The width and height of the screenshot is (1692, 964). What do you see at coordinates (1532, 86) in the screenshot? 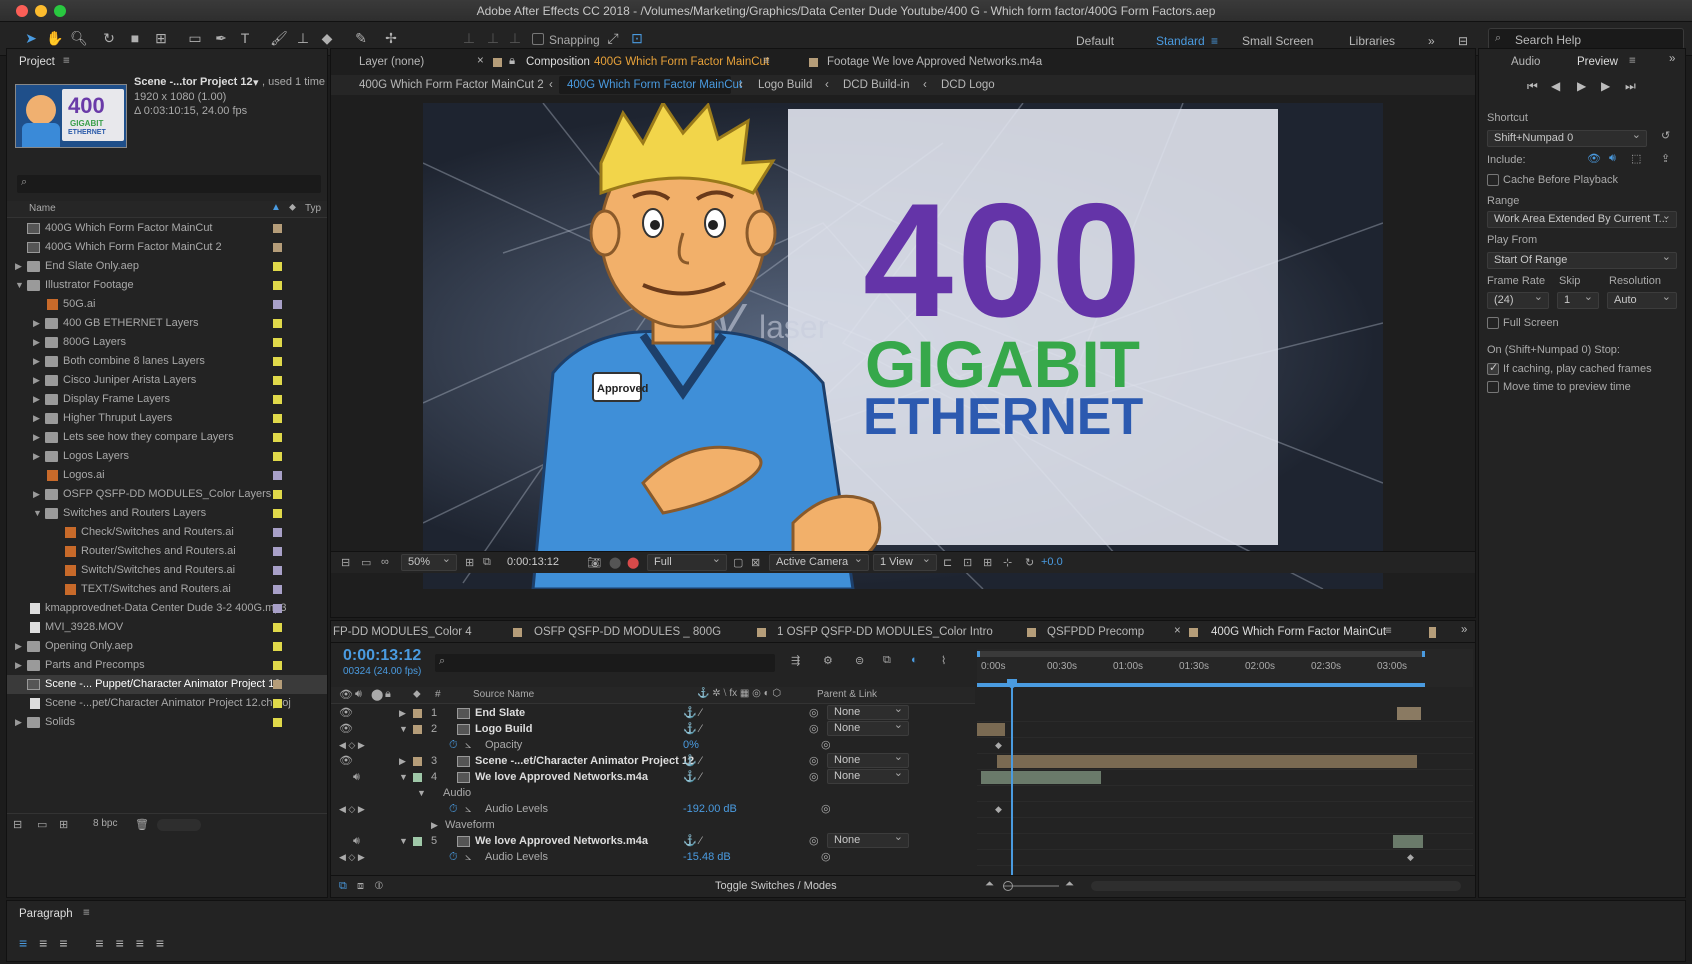
I see `first-frame-icon: ⏮︎` at bounding box center [1532, 86].